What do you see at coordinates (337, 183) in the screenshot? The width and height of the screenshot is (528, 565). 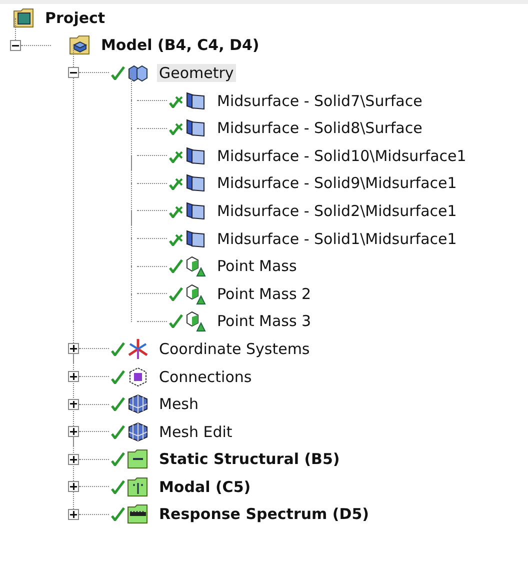 I see `tree-item: Midsurface - Solid9\Midsurface1` at bounding box center [337, 183].